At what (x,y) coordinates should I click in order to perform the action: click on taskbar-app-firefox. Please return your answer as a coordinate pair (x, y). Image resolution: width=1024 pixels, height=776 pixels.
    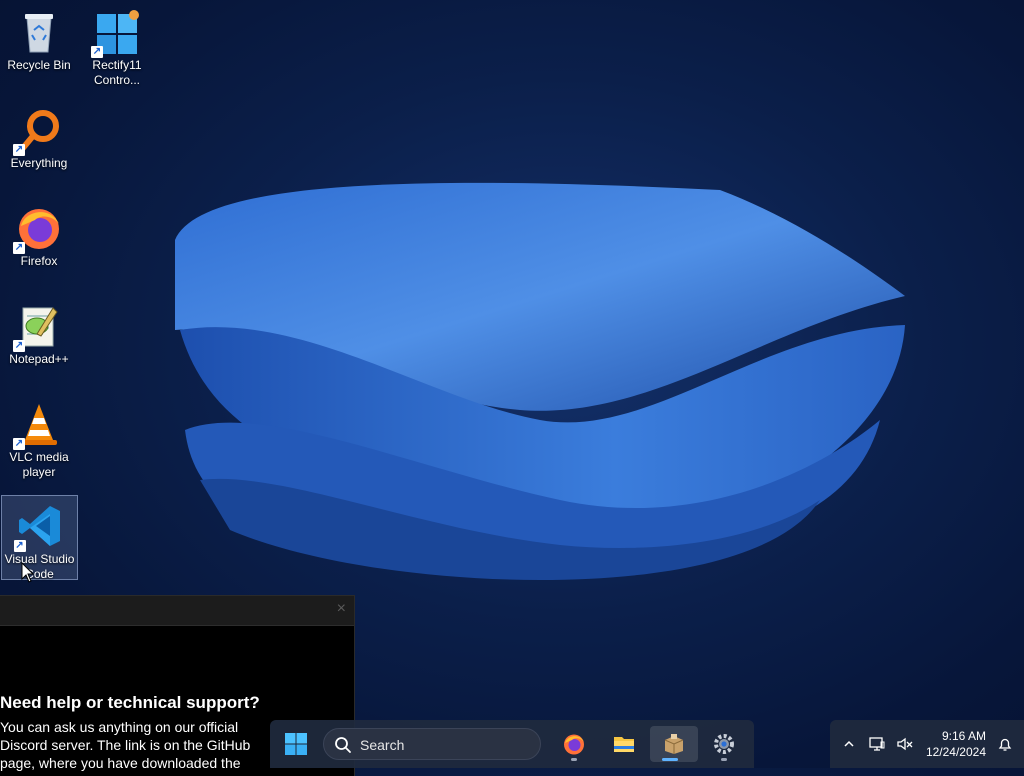
    Looking at the image, I should click on (574, 744).